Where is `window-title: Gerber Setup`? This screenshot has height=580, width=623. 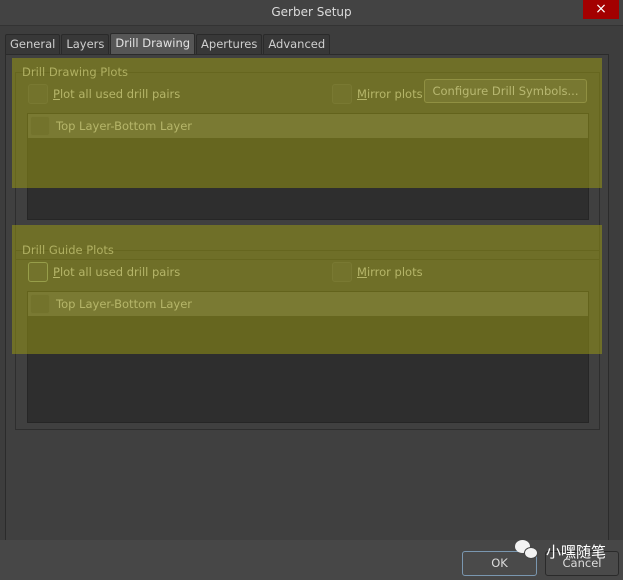
window-title: Gerber Setup is located at coordinates (311, 12).